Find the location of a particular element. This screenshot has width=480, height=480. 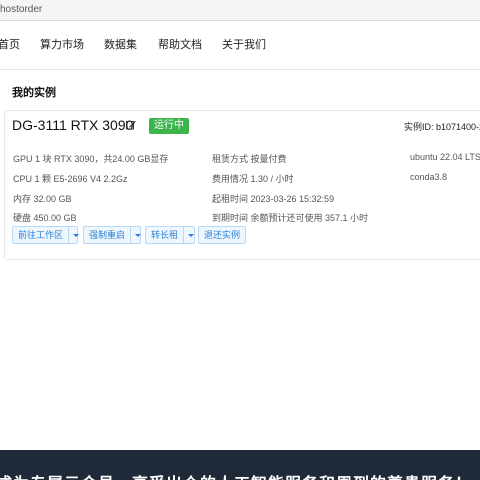

address-bar: hostorder is located at coordinates (240, 10).